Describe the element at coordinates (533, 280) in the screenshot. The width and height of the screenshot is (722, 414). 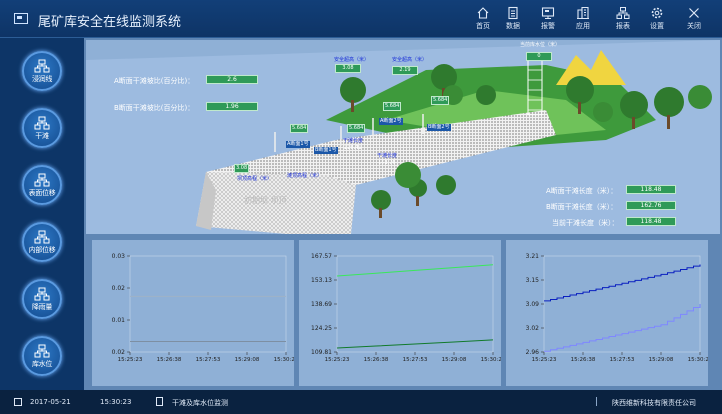
I see `y-tick-label: 3.15` at that location.